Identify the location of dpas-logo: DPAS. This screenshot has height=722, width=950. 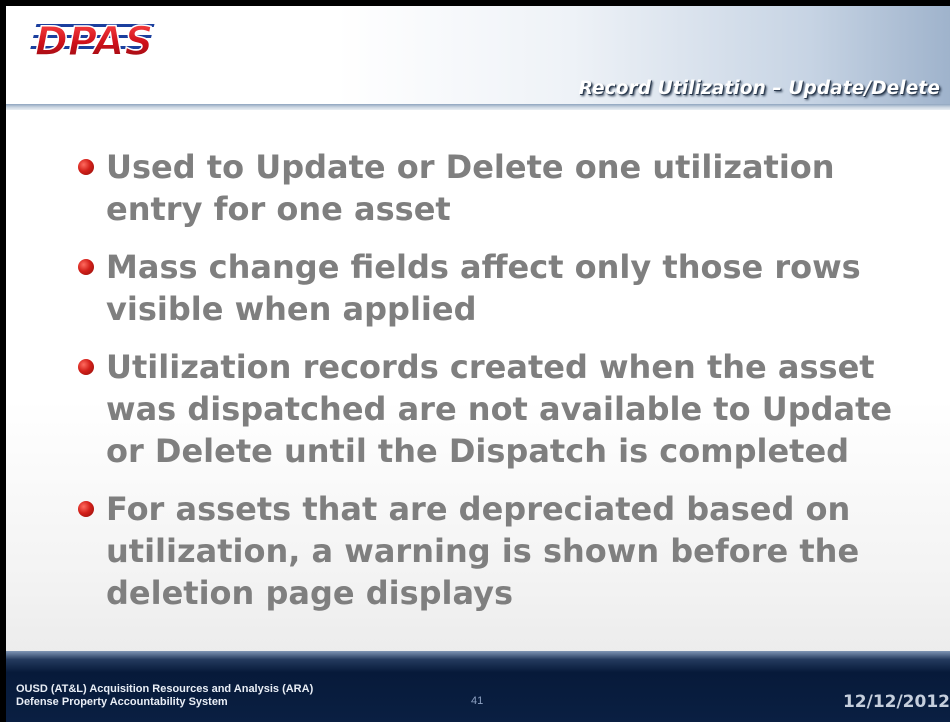
(94, 43).